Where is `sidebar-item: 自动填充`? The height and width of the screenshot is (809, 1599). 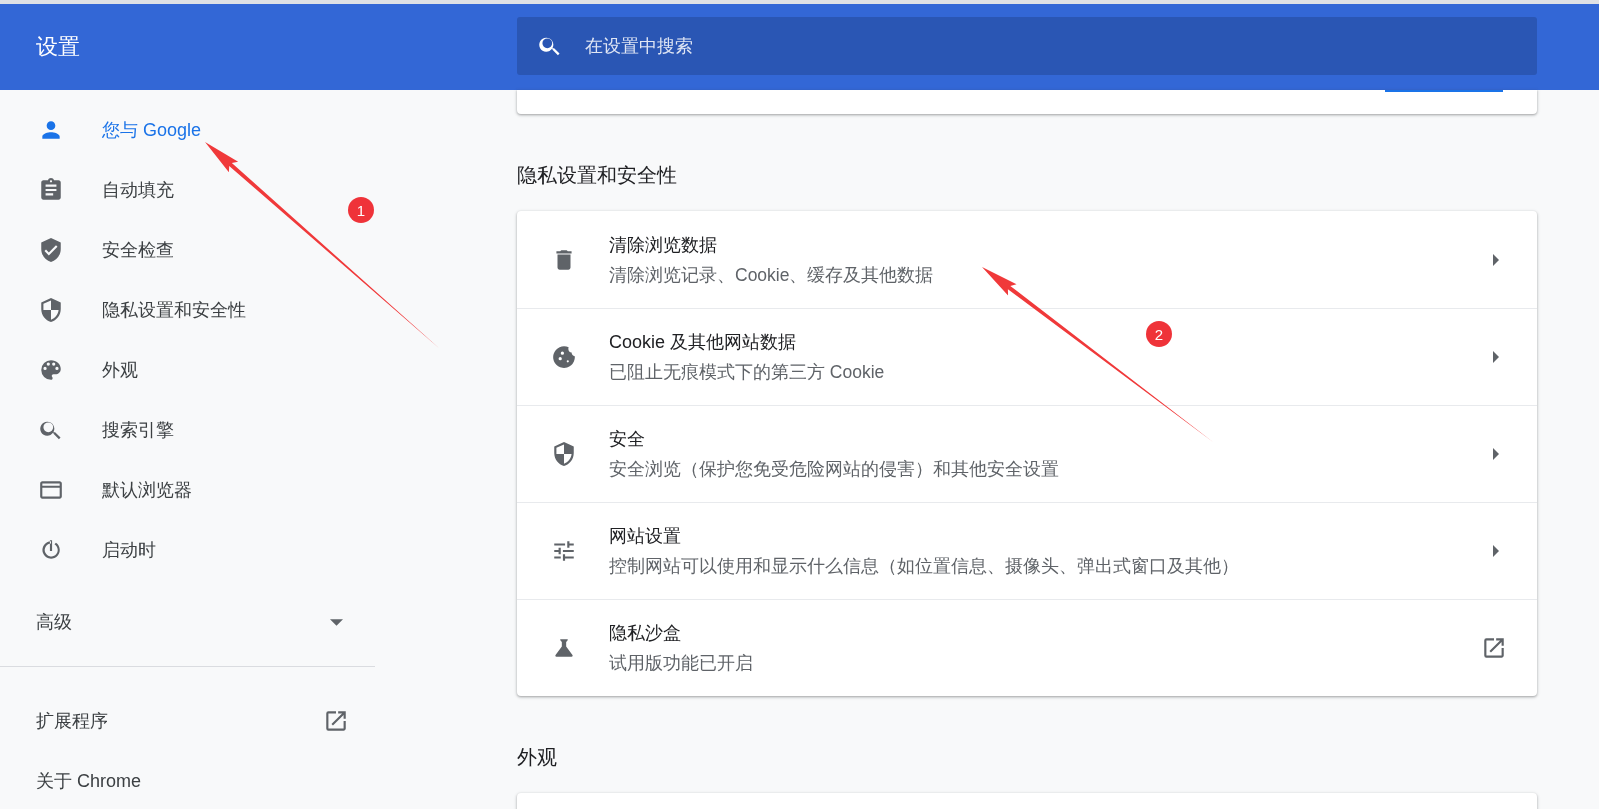
sidebar-item: 自动填充 is located at coordinates (95, 190).